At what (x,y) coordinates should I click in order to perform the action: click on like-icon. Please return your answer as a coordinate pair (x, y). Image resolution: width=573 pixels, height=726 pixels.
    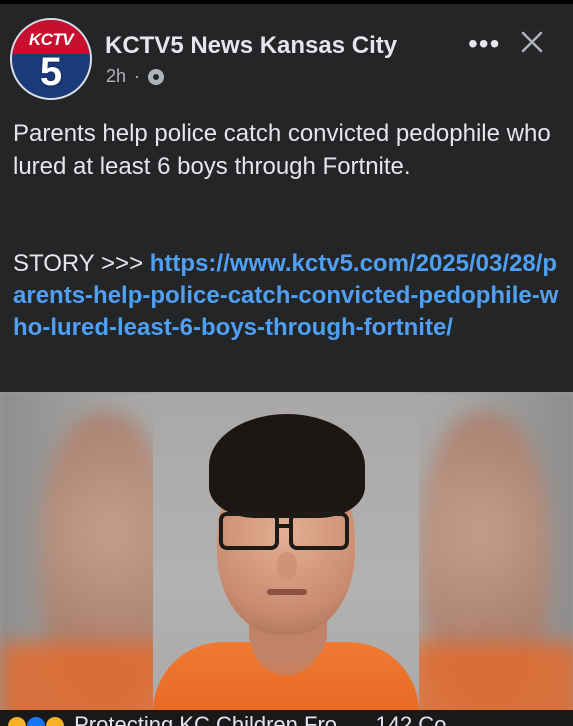
    Looking at the image, I should click on (36, 721).